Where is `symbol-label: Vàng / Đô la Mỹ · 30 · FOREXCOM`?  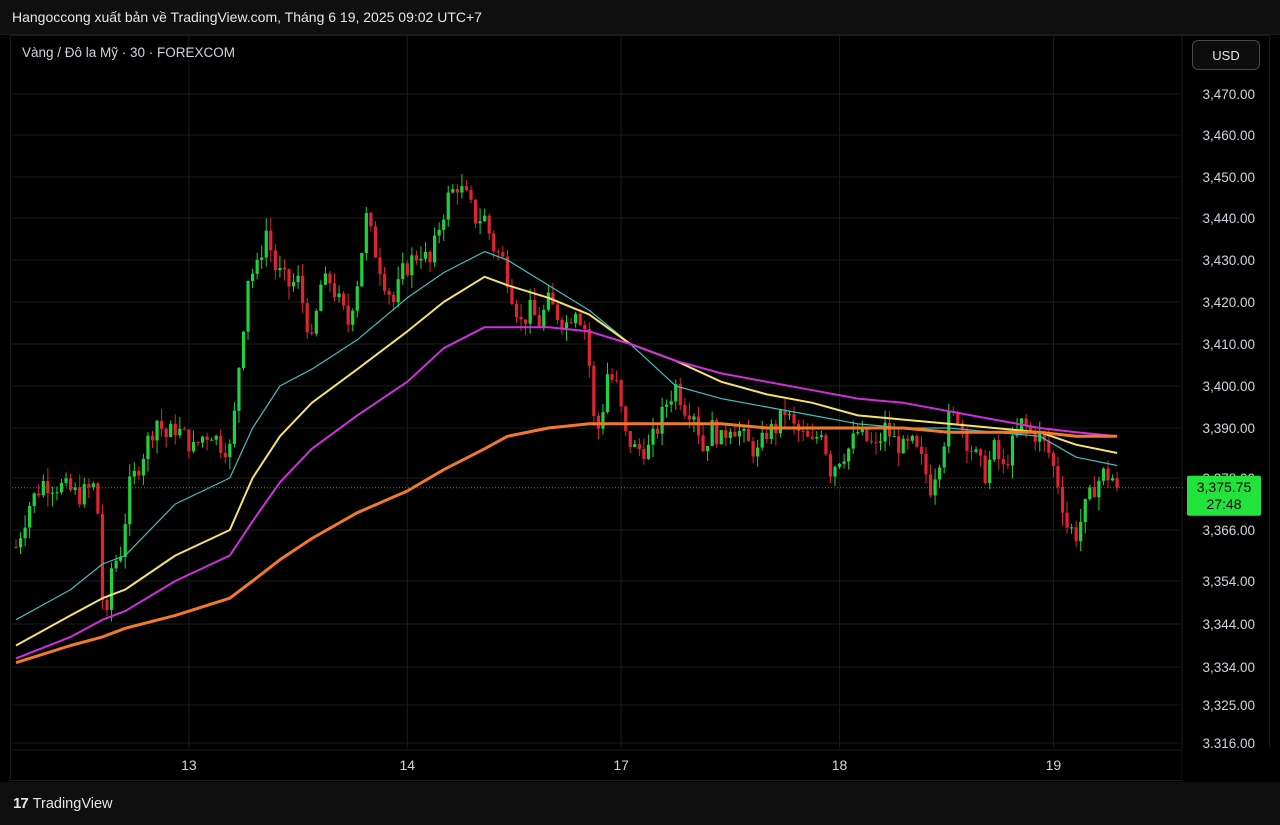
symbol-label: Vàng / Đô la Mỹ · 30 · FOREXCOM is located at coordinates (128, 52).